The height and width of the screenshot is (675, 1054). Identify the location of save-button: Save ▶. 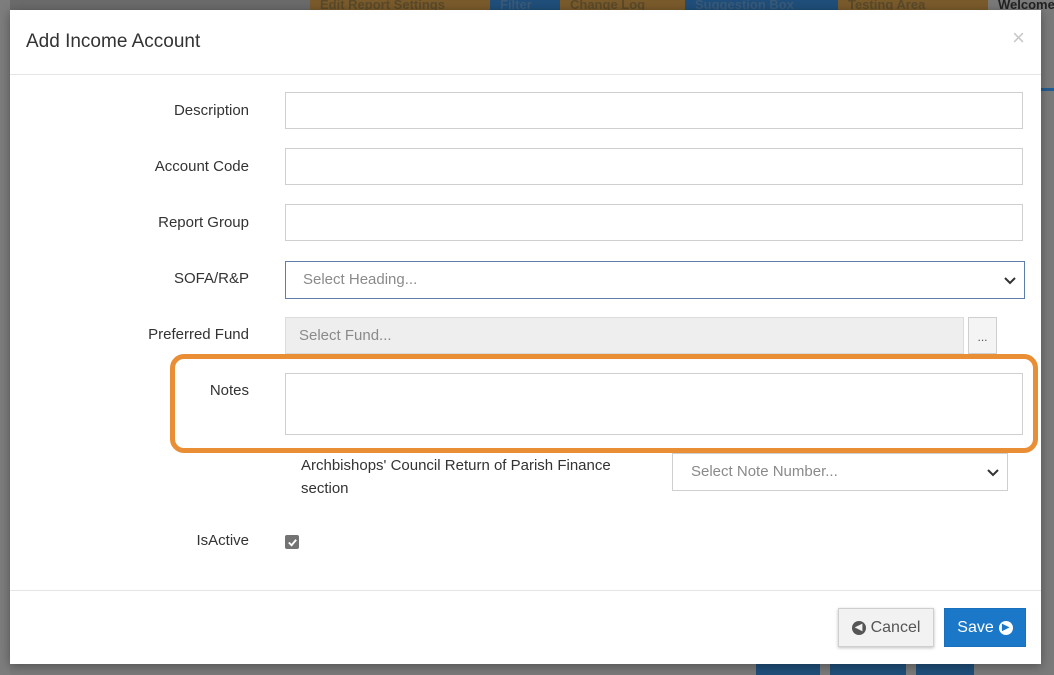
(985, 627).